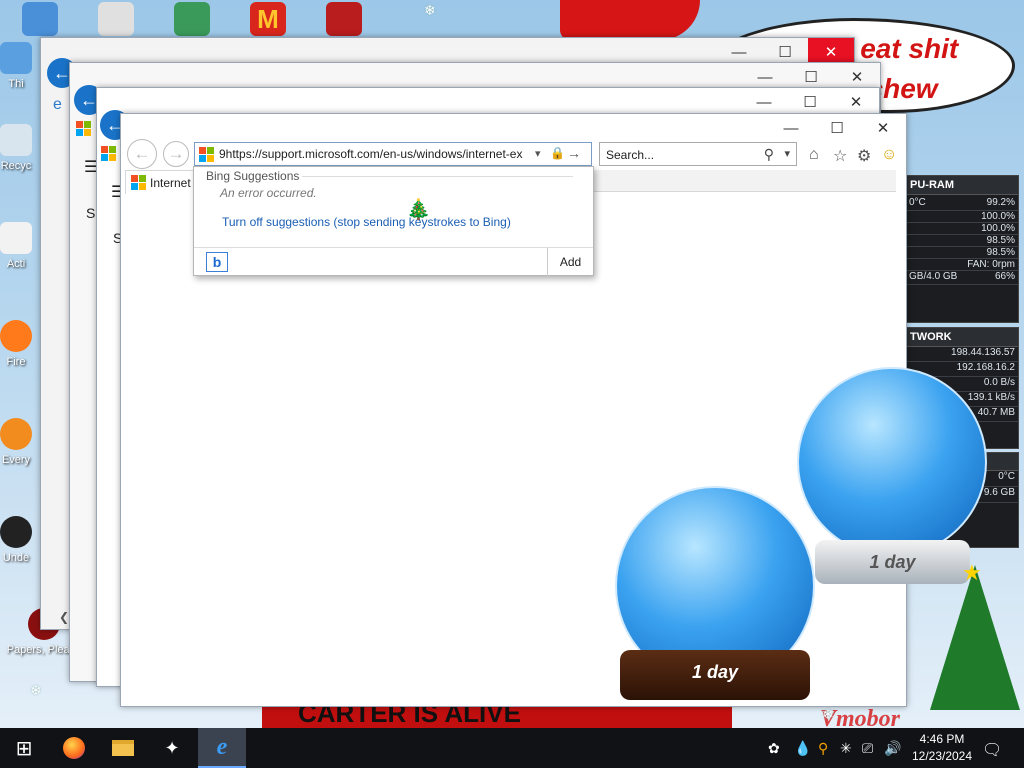 The image size is (1024, 768). I want to click on tray-search-icon: ⚲, so click(823, 748).